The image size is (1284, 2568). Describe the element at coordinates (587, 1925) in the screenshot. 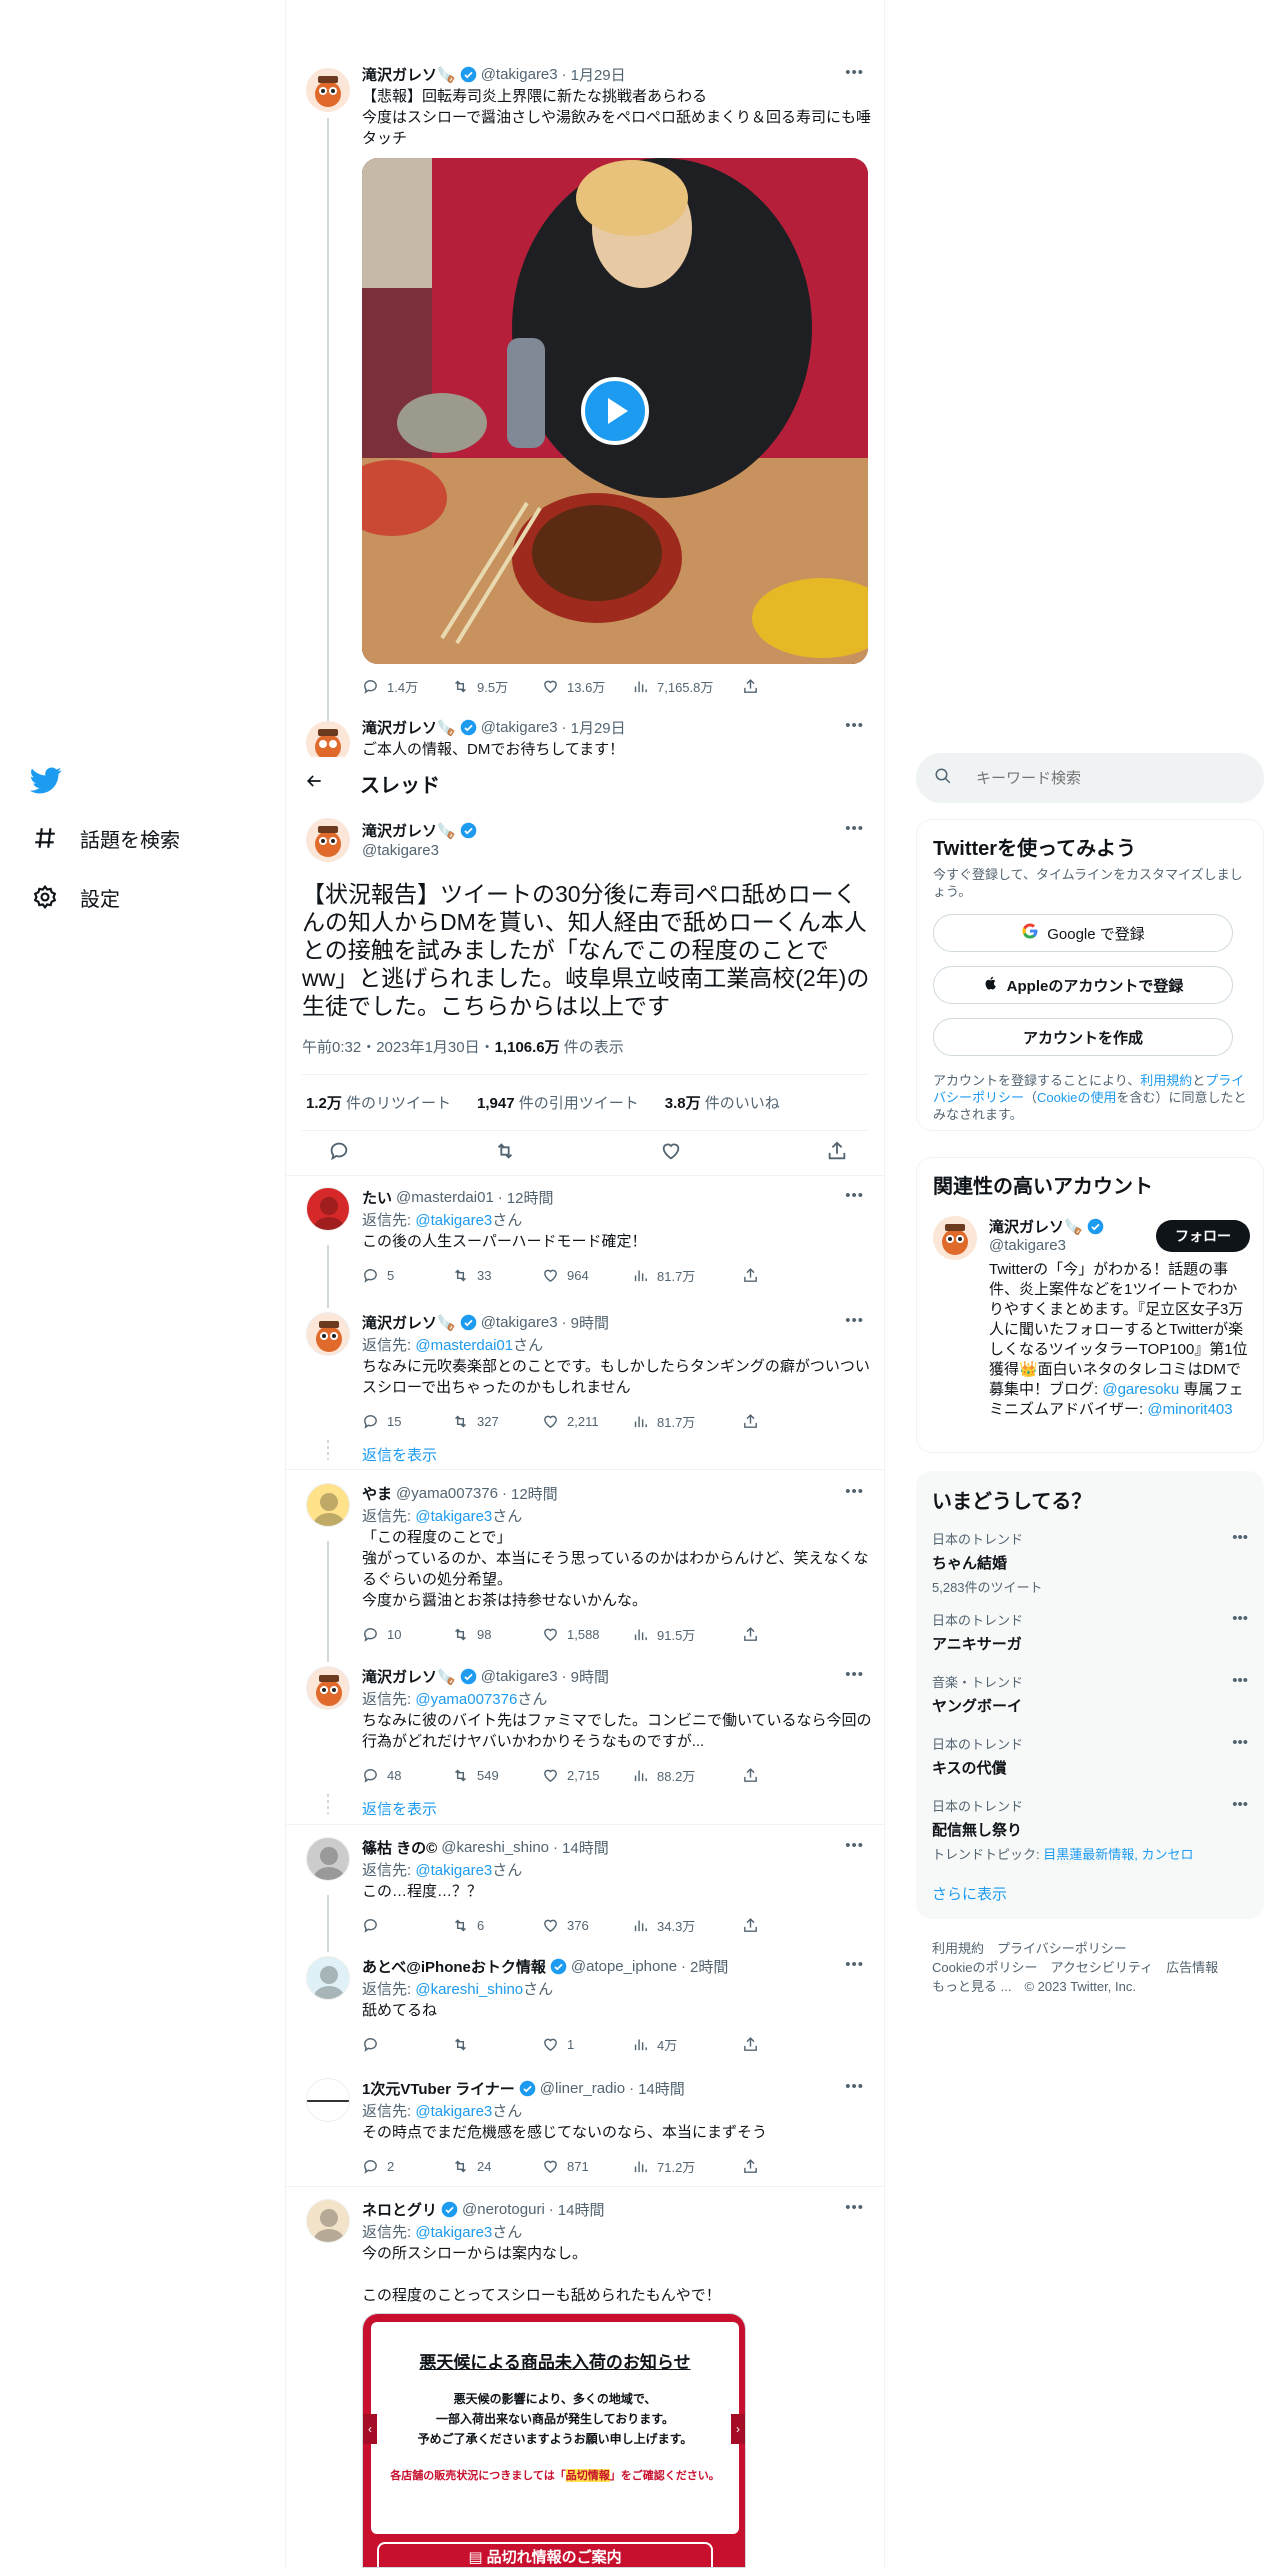

I see `like-button: 376` at that location.